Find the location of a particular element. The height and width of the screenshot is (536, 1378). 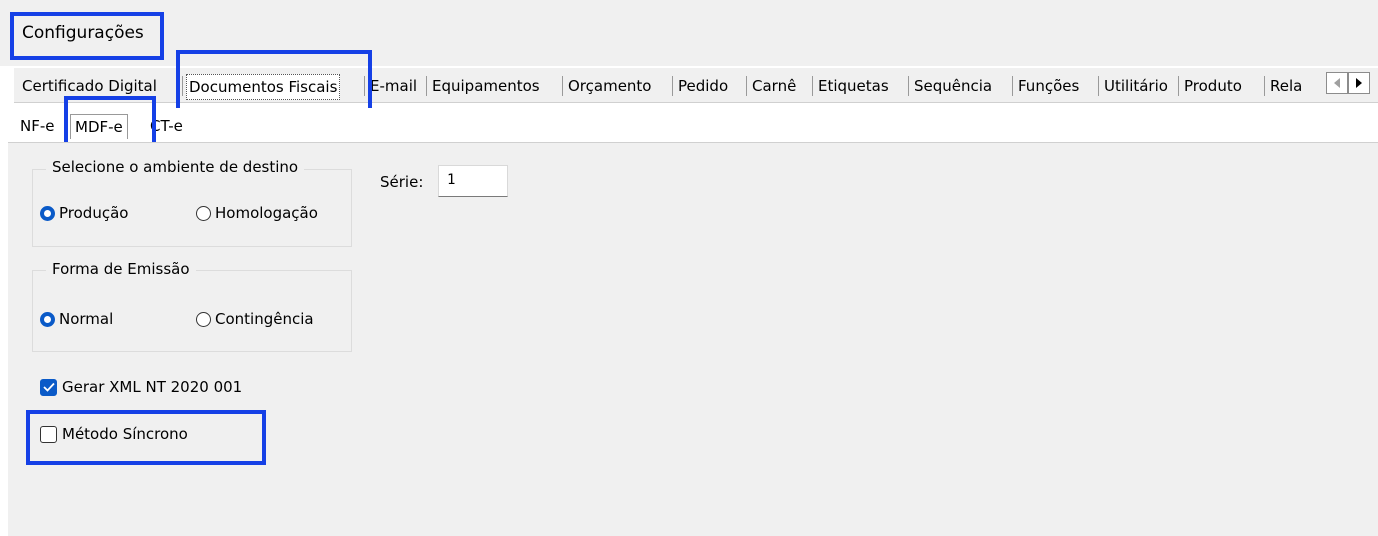

checkbox-gerar-xml: Gerar XML NT 2020 001 is located at coordinates (141, 387).